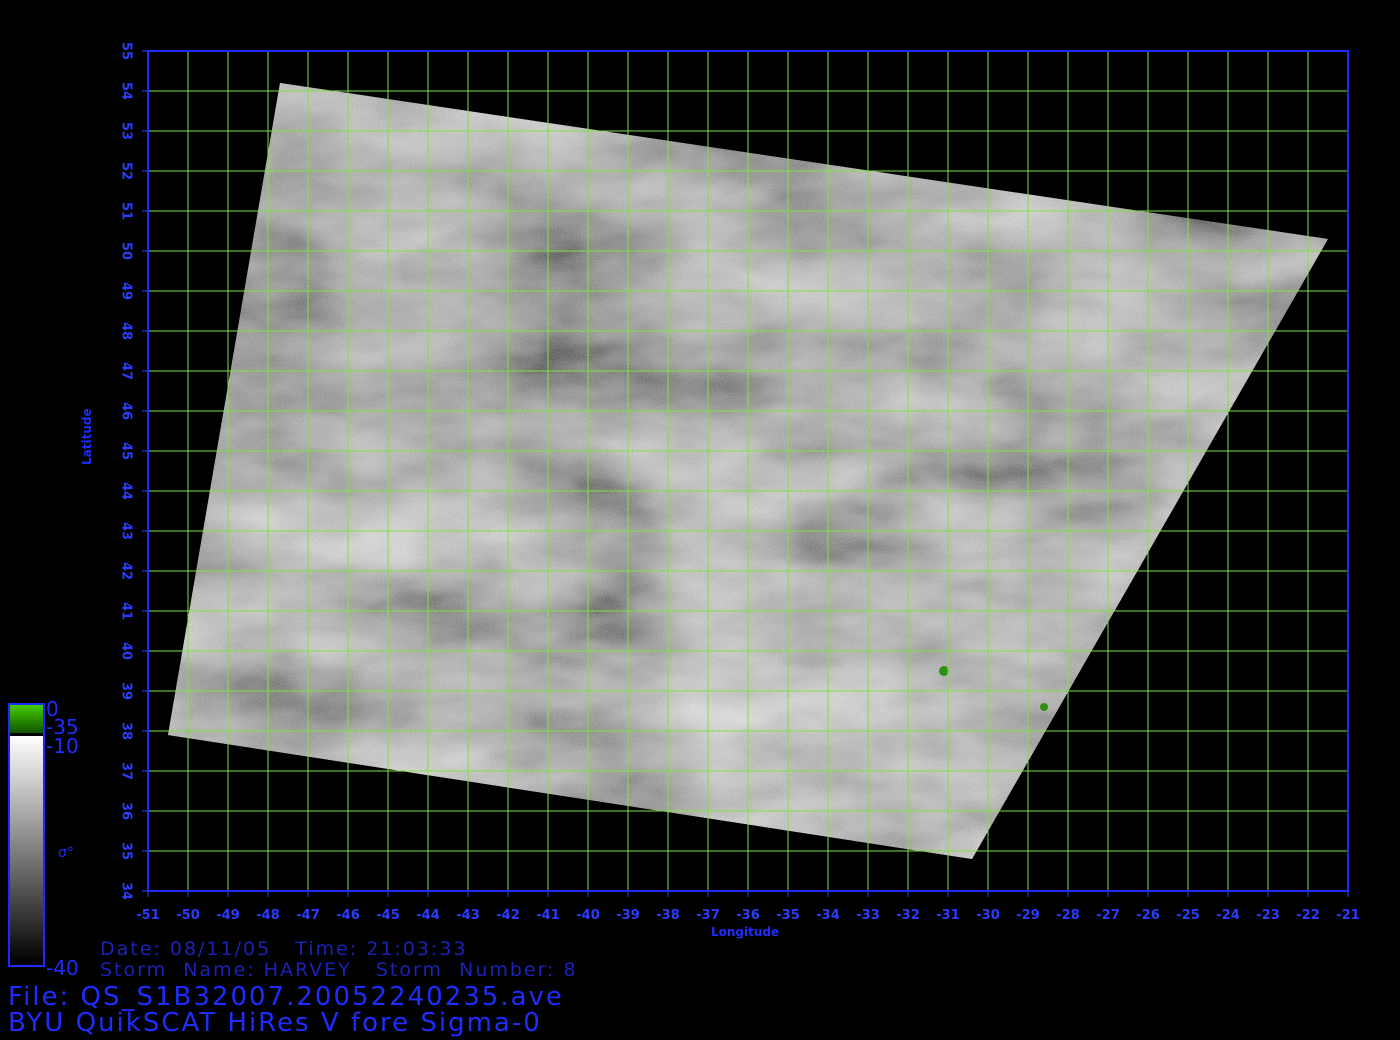  What do you see at coordinates (828, 915) in the screenshot?
I see `x-tick-label: -34` at bounding box center [828, 915].